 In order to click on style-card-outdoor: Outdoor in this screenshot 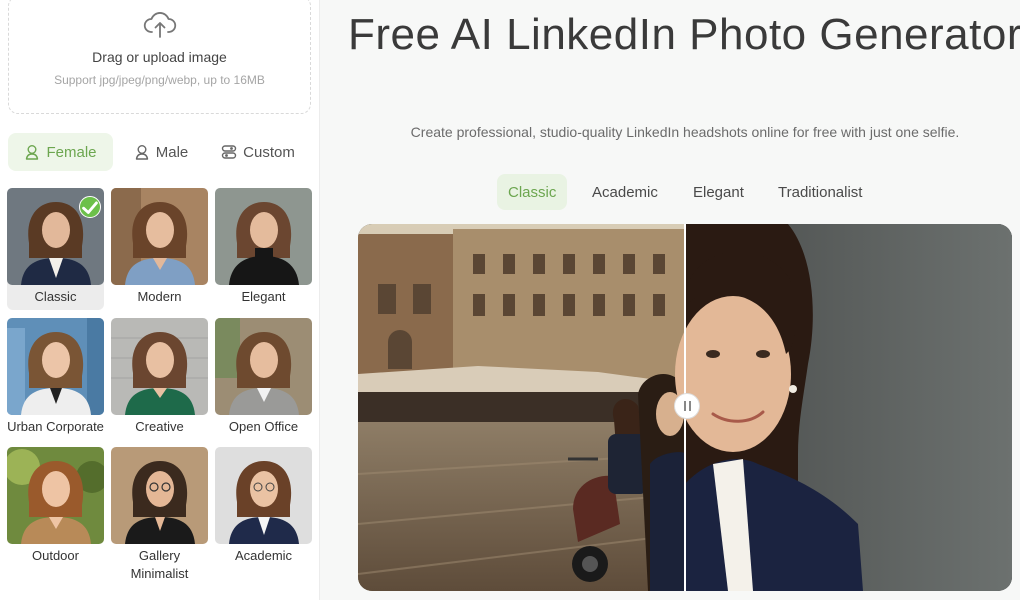, I will do `click(55, 506)`.